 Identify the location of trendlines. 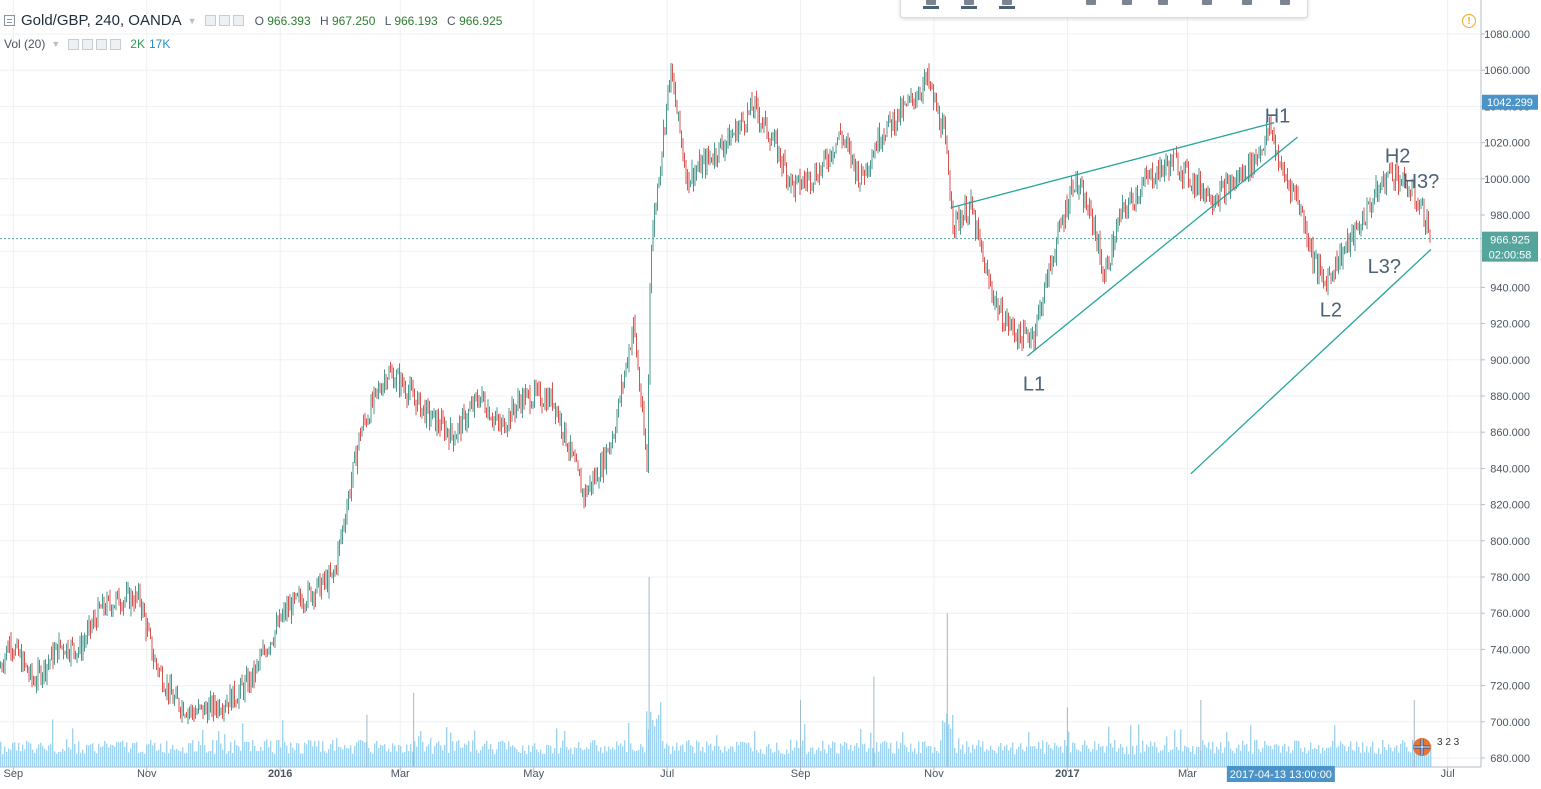
(1191, 298).